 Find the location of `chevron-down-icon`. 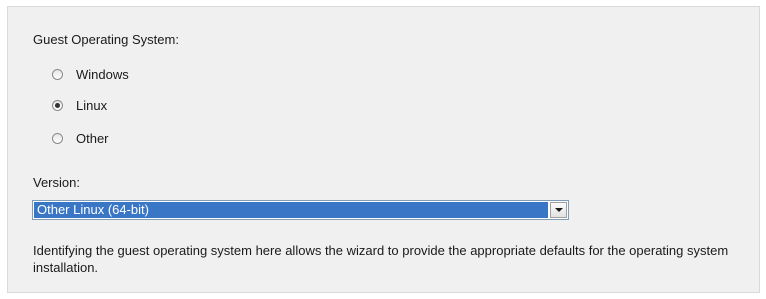

chevron-down-icon is located at coordinates (558, 210).